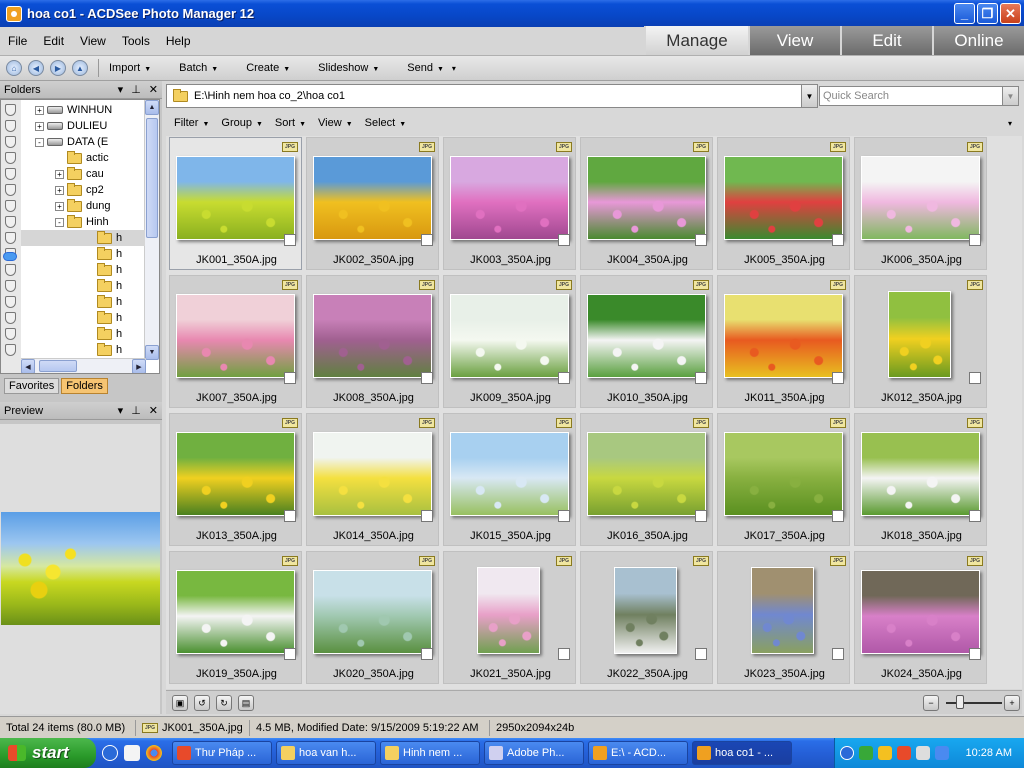 The image size is (1024, 768). I want to click on network-icon, so click(866, 753).